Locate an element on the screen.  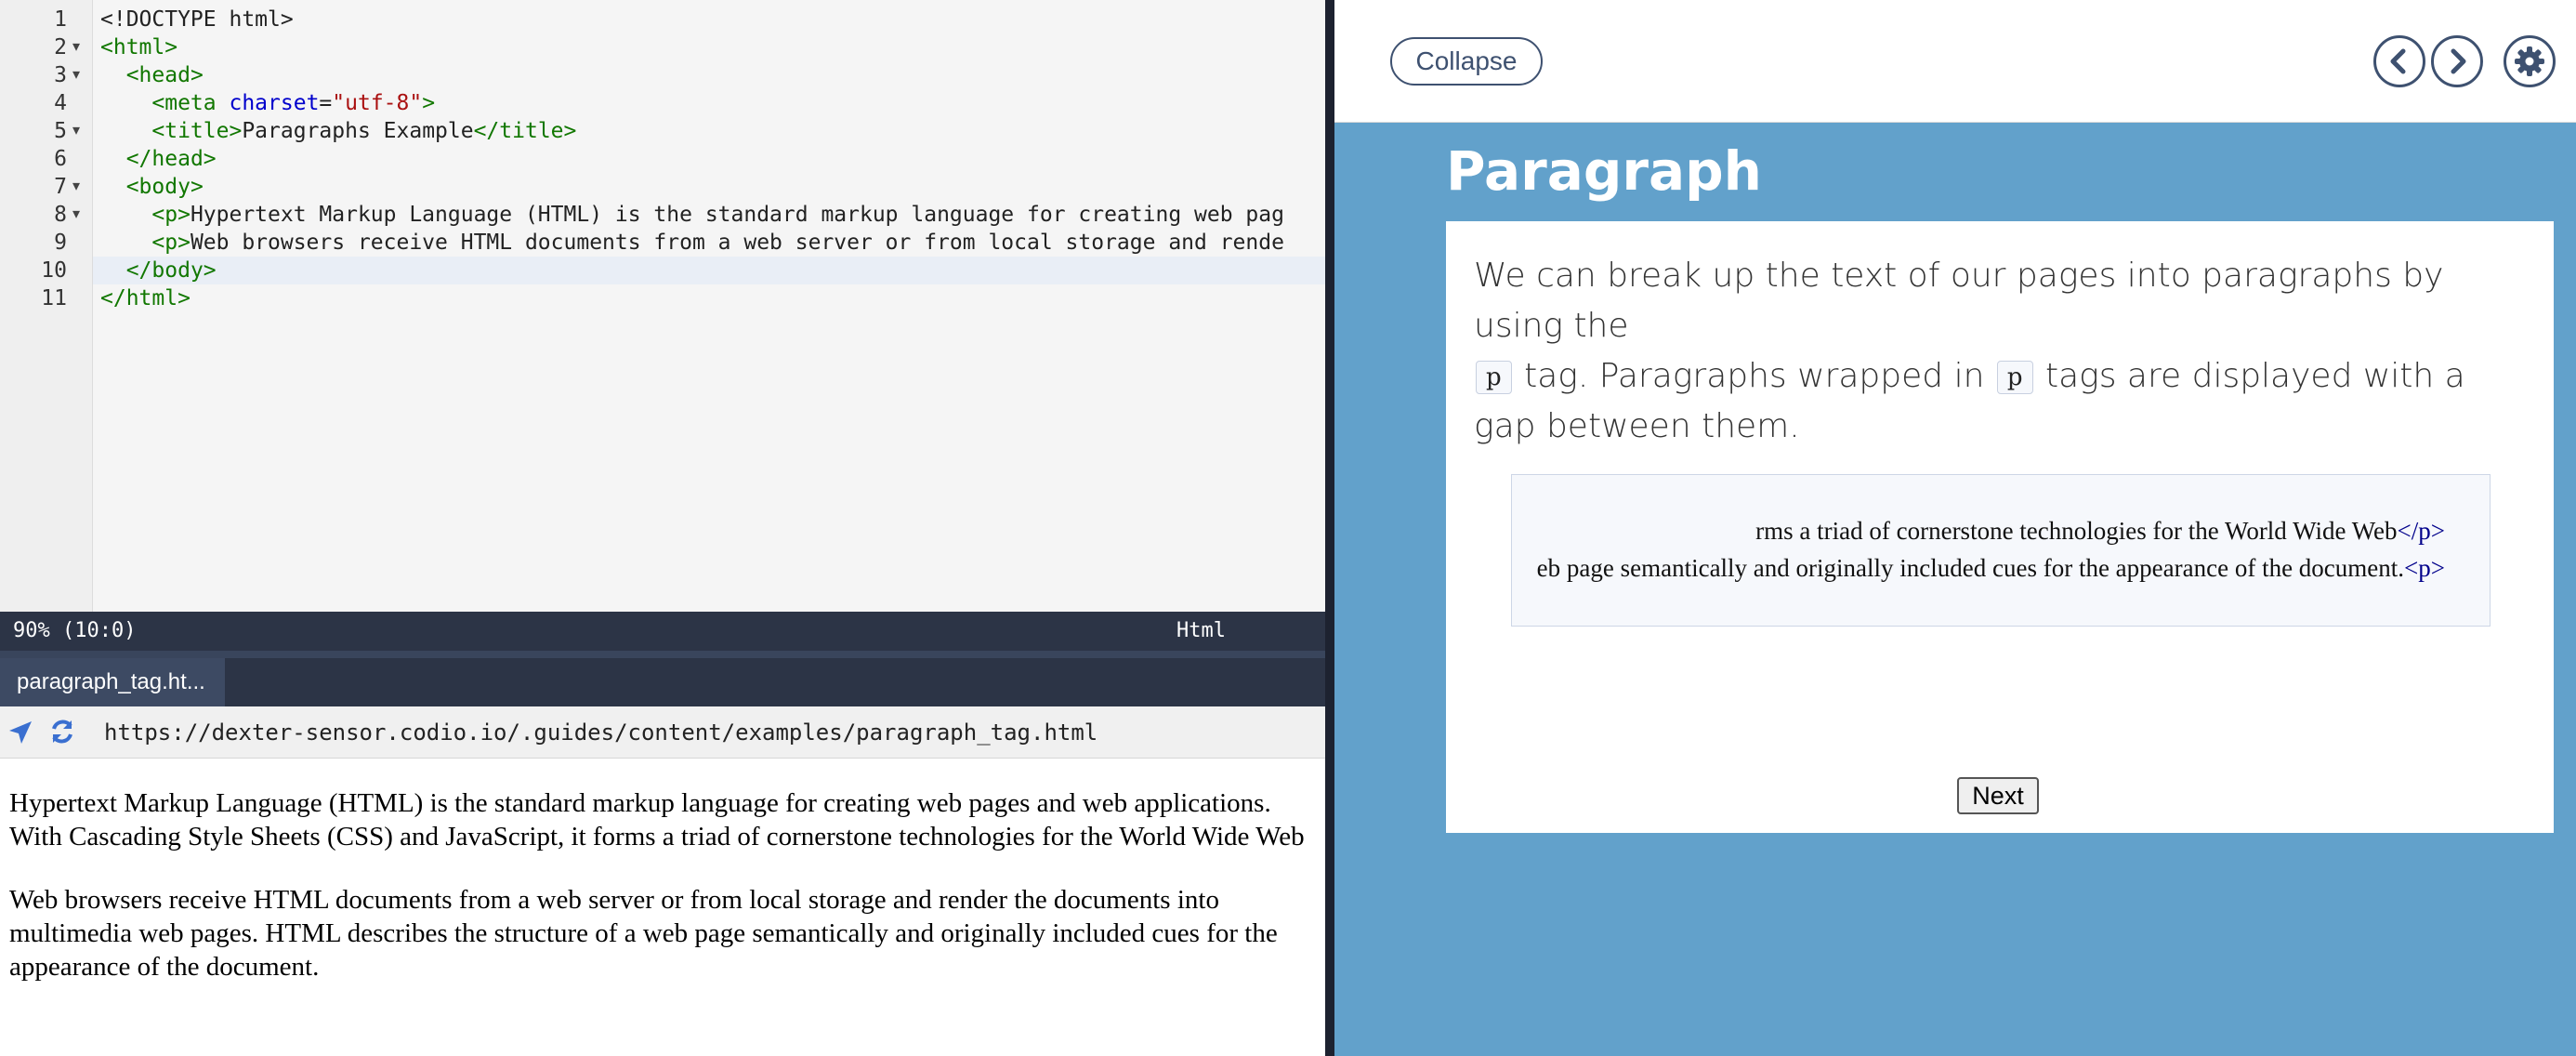
chevron-right-icon is located at coordinates (2458, 61).